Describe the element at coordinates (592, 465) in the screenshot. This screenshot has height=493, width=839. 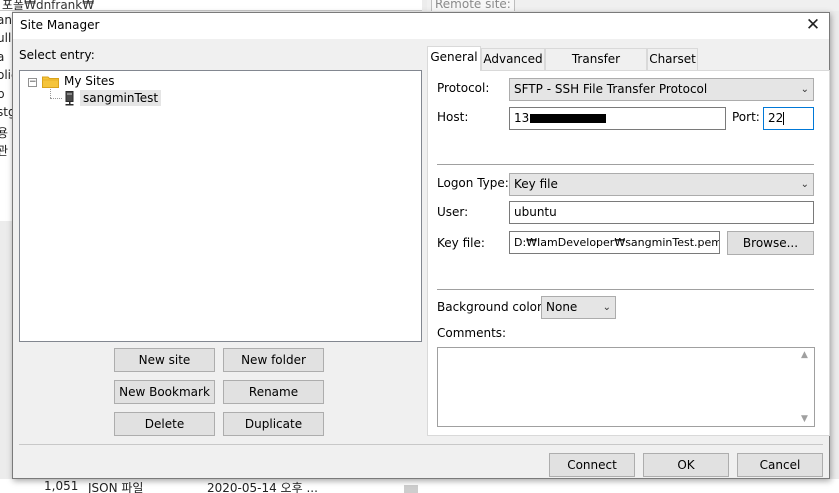
I see `connect-button: Connect` at that location.